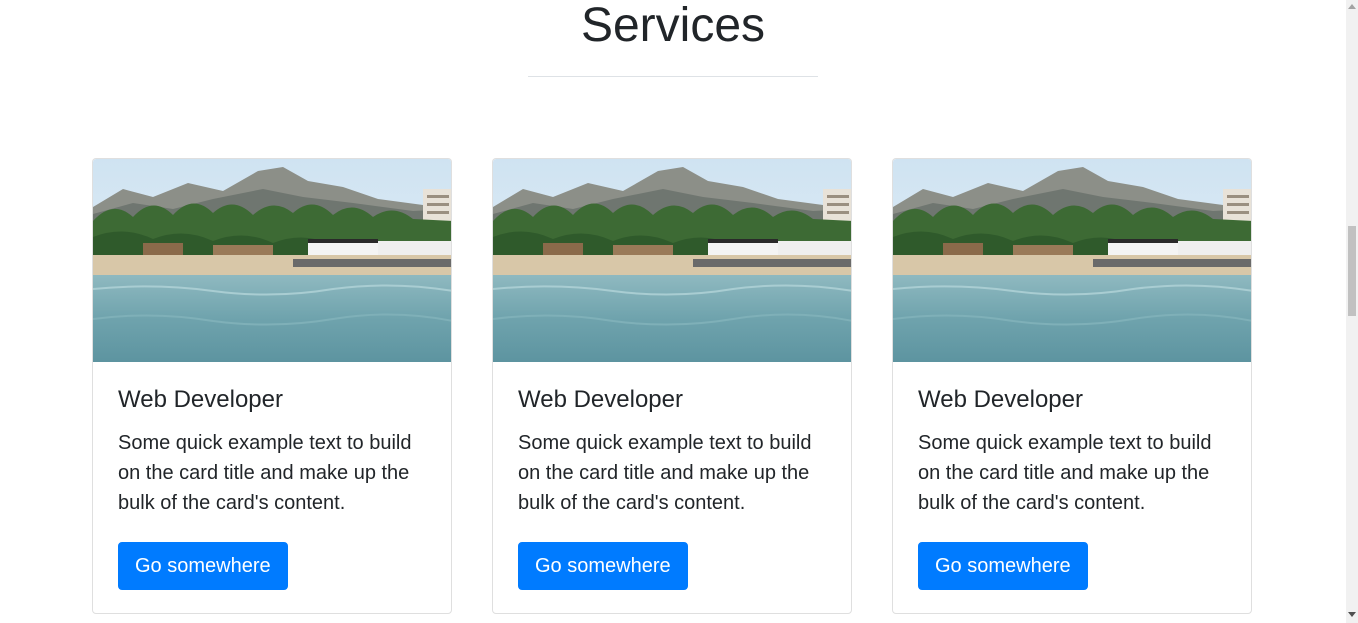 Image resolution: width=1358 pixels, height=623 pixels. I want to click on scroll-up-arrow-icon, so click(1352, 6).